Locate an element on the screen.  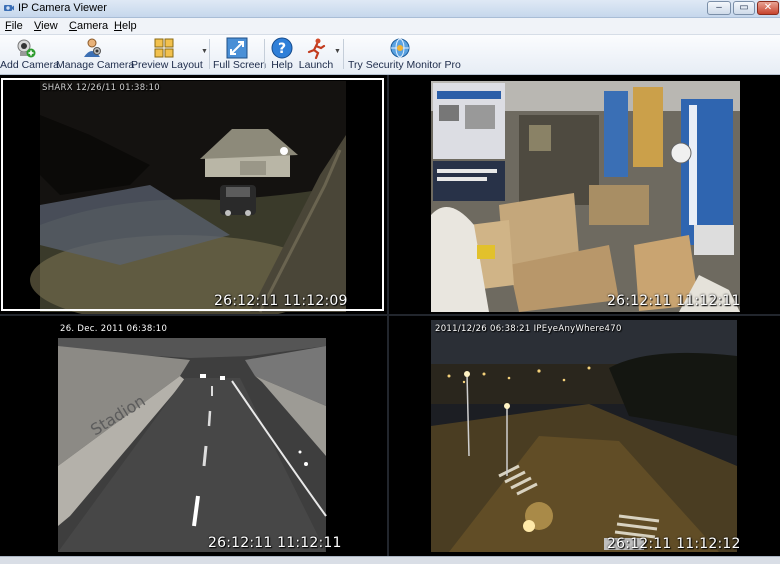
cam4-osd-label: 2011/12/26 06:38:21 IPEyeAnyWhere470 is located at coordinates (528, 329).